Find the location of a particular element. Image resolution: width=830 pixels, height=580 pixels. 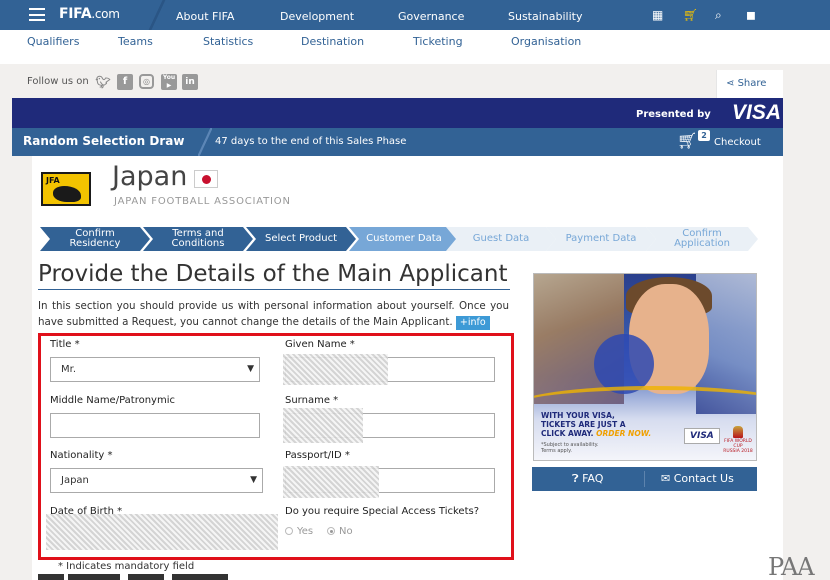

title-label: Title * is located at coordinates (65, 344).